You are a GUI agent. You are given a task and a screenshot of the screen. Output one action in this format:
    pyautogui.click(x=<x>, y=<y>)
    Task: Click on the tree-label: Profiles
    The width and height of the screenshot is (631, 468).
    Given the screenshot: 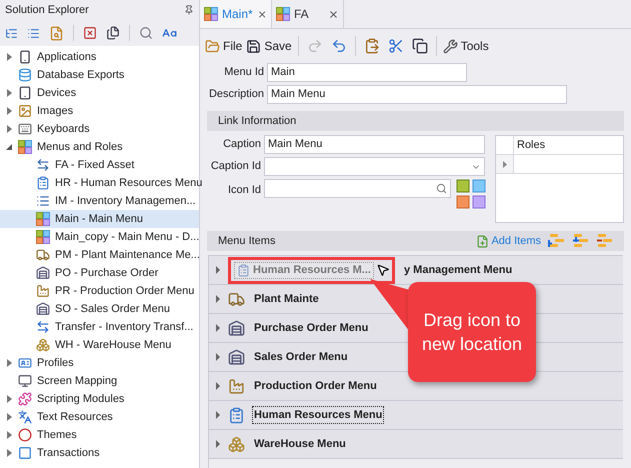 What is the action you would take?
    pyautogui.click(x=55, y=363)
    